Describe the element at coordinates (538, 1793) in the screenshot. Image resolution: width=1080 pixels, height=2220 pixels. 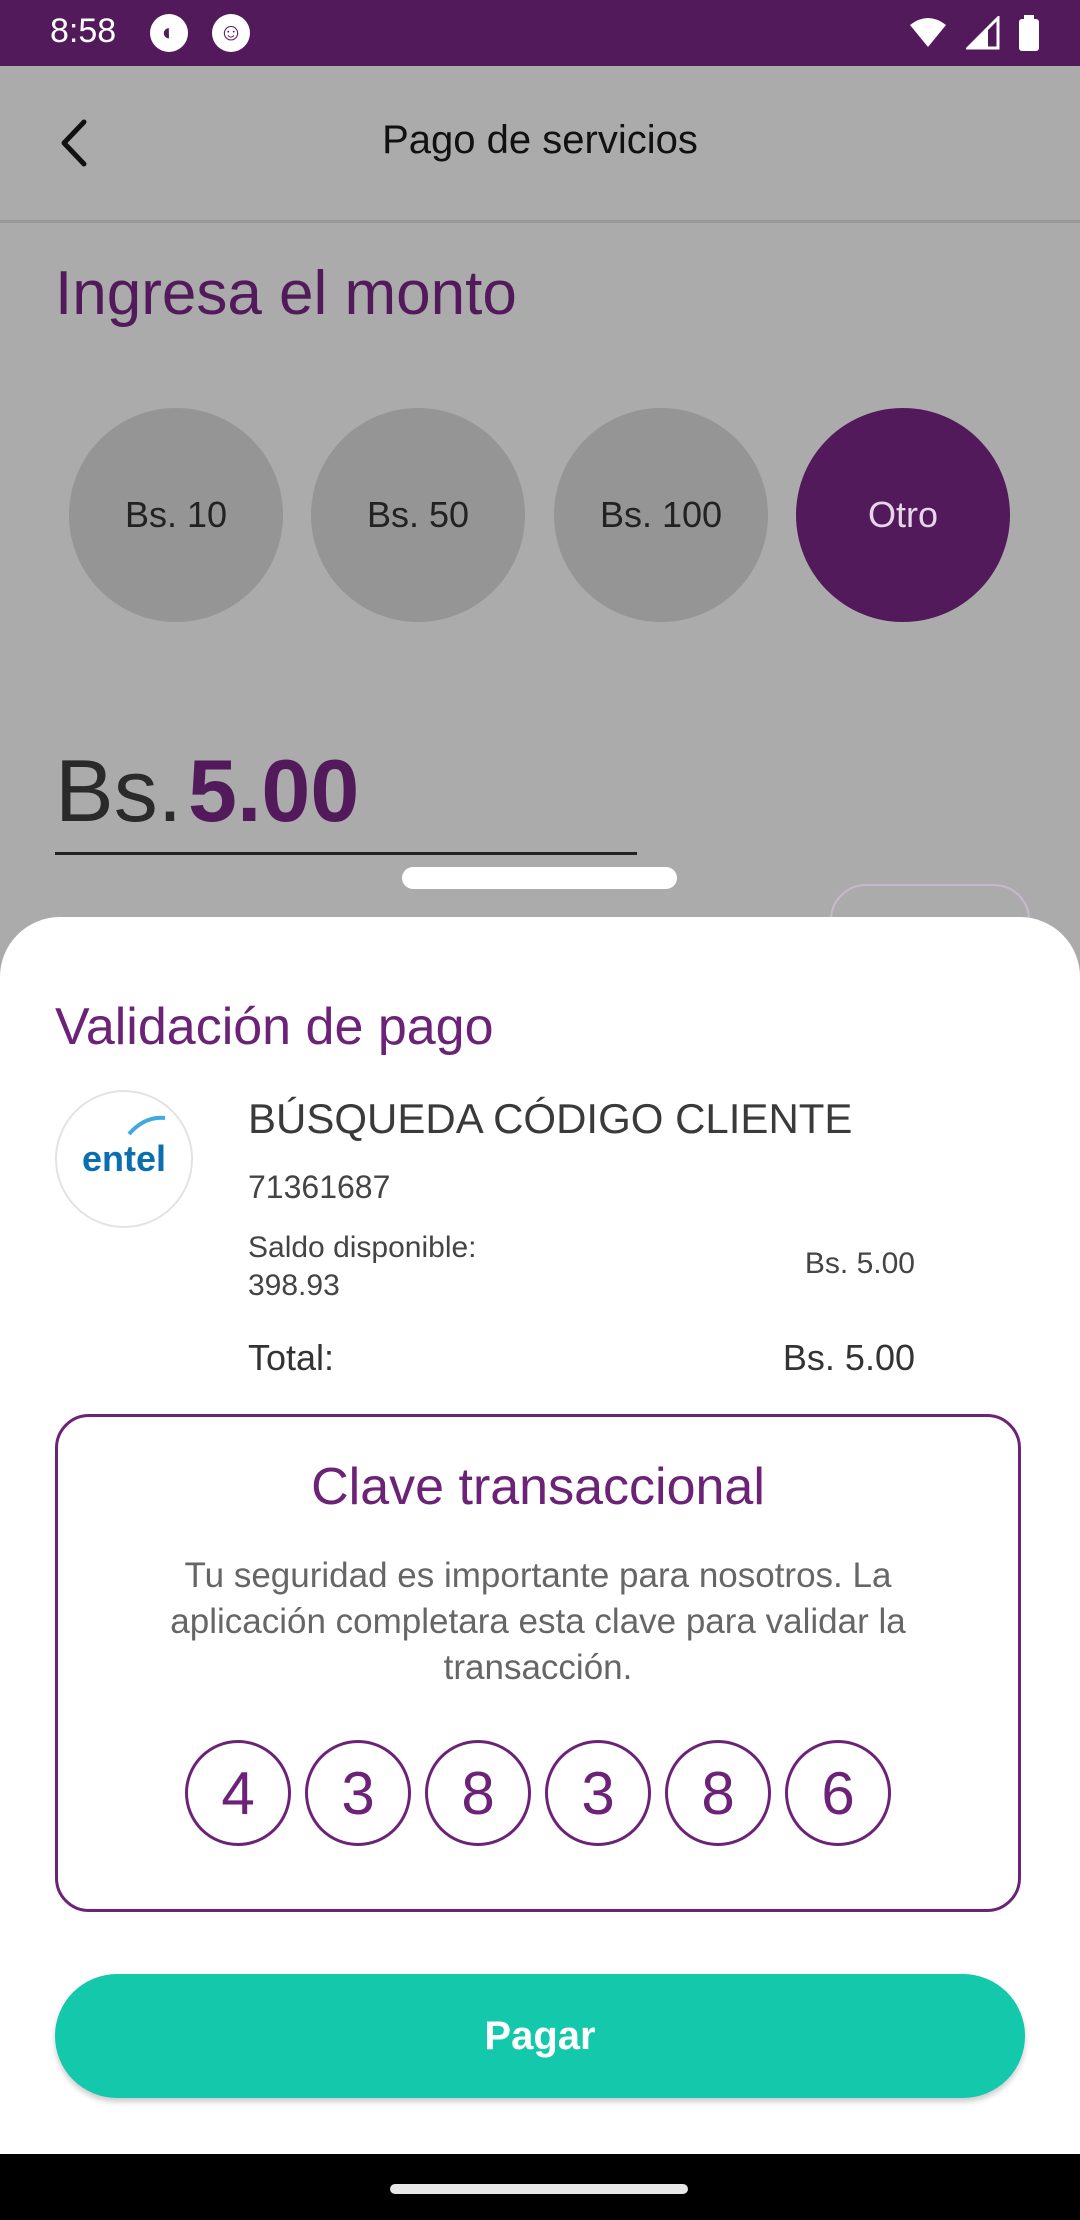
I see `pin-digits: 4 3 8 3 8 6` at that location.